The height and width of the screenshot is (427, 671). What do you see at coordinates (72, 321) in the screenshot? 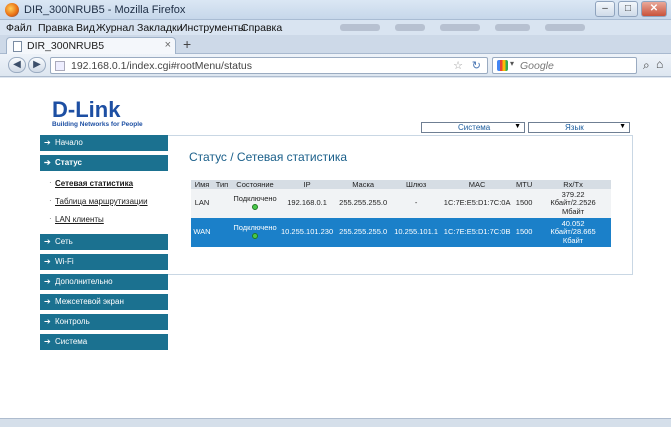
I see `sidebar-item-label: Контроль` at bounding box center [72, 321].